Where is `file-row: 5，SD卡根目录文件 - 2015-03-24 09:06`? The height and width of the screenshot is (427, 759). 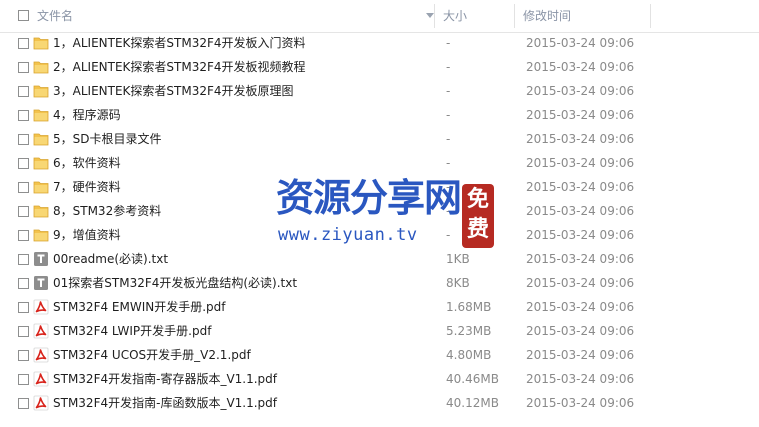
file-row: 5，SD卡根目录文件 - 2015-03-24 09:06 is located at coordinates (379, 139).